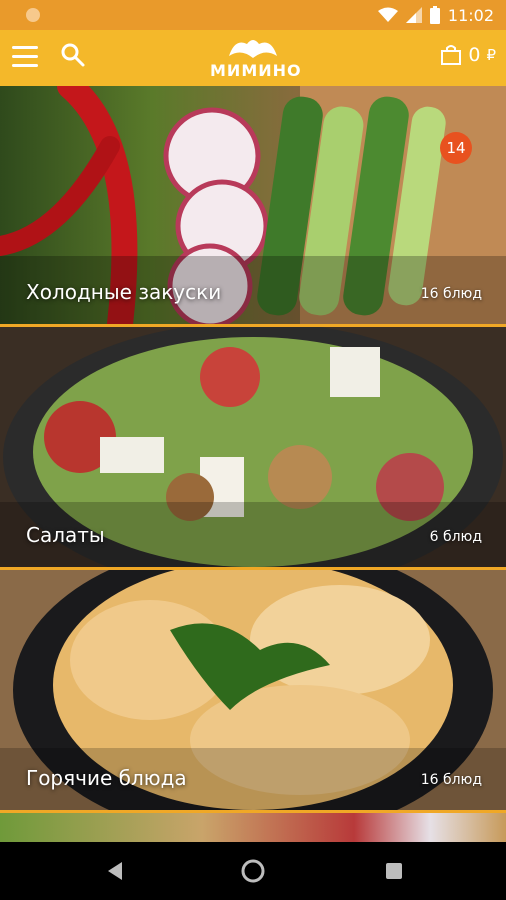 The width and height of the screenshot is (506, 900). I want to click on cart-button: 0 ₽, so click(468, 55).